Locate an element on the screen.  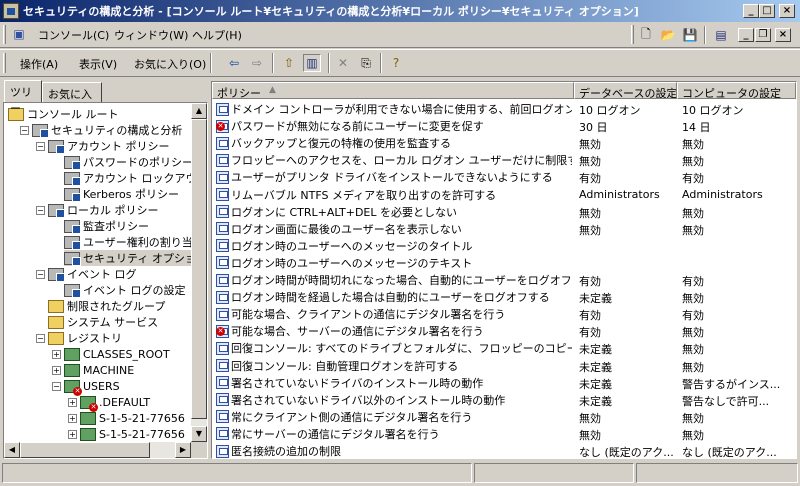
tree-node: ローカル ポリシー is located at coordinates (103, 210).